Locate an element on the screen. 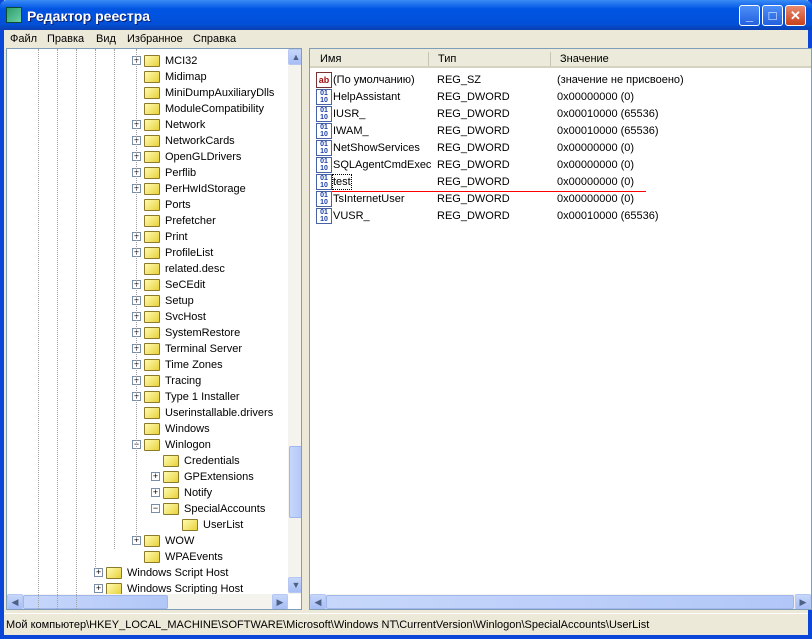 This screenshot has height=639, width=812. tree-node: Midimap is located at coordinates (147, 77).